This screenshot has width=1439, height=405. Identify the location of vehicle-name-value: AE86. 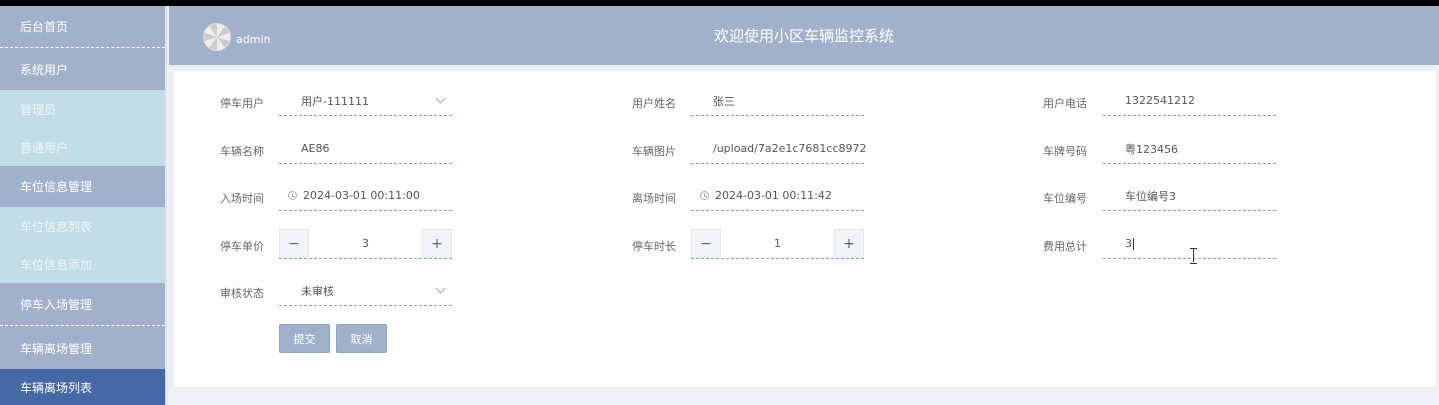
(315, 148).